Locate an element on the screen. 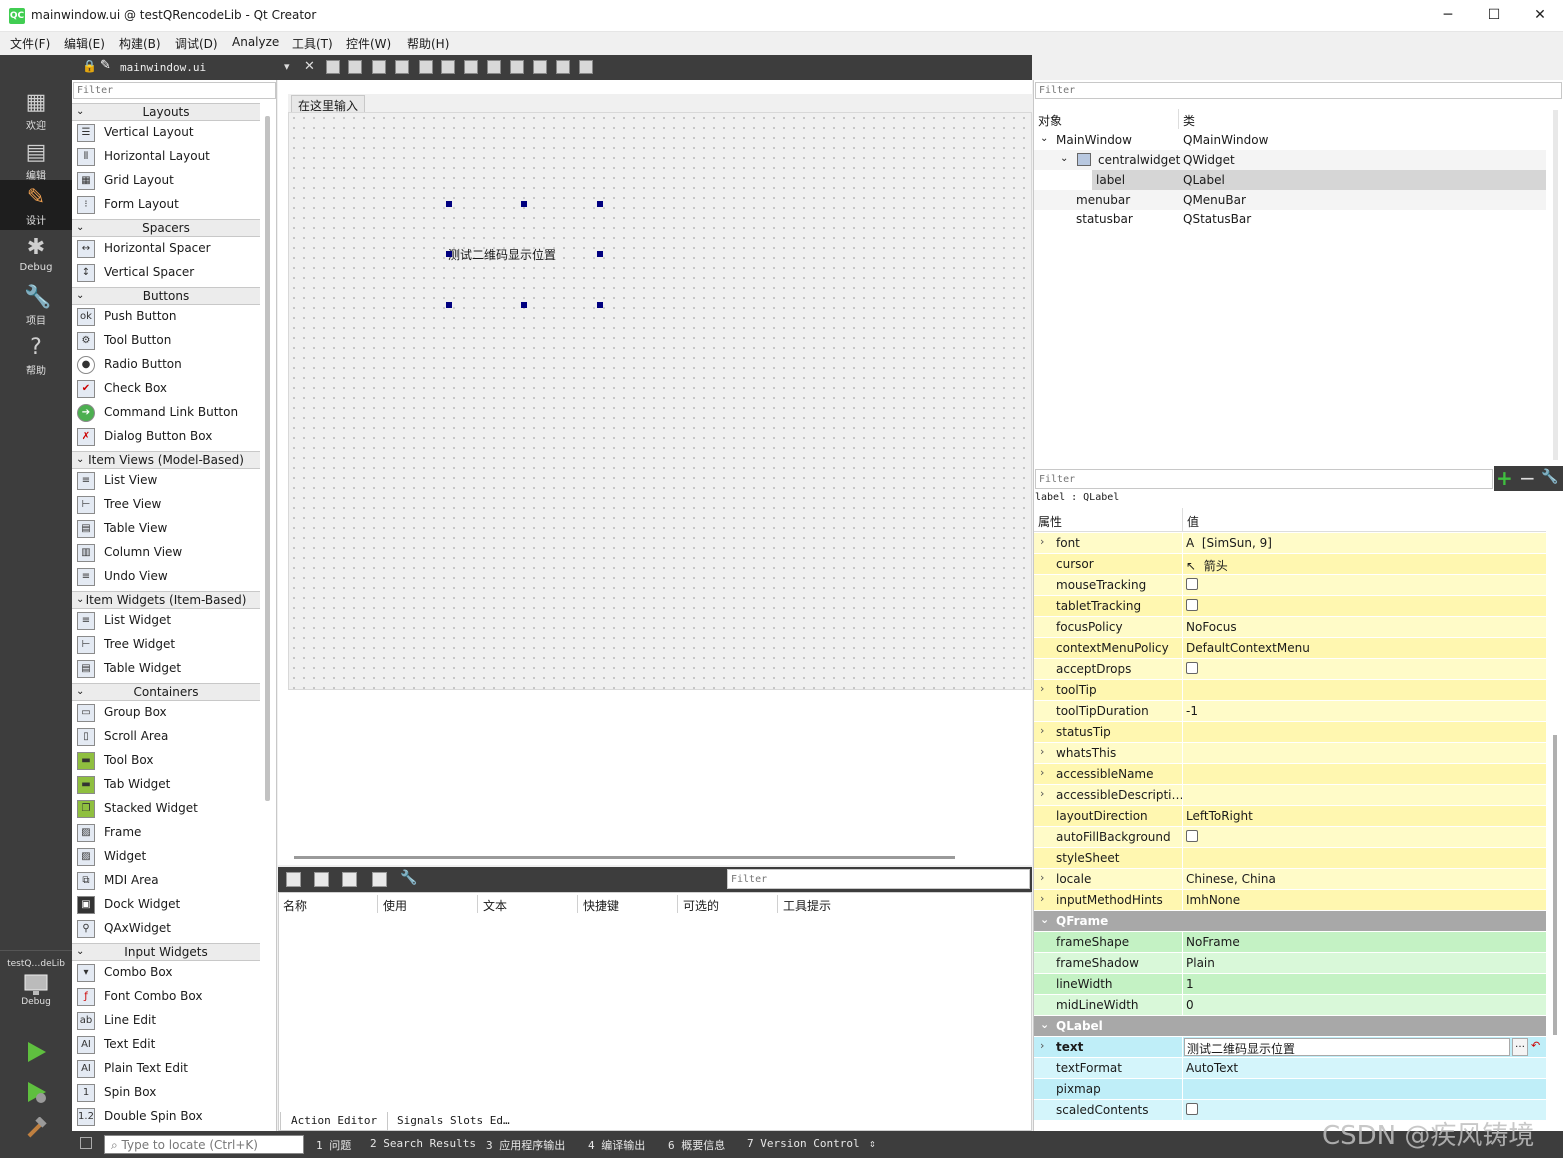 This screenshot has height=1158, width=1563. category-containers: ⌄ Containers is located at coordinates (166, 692).